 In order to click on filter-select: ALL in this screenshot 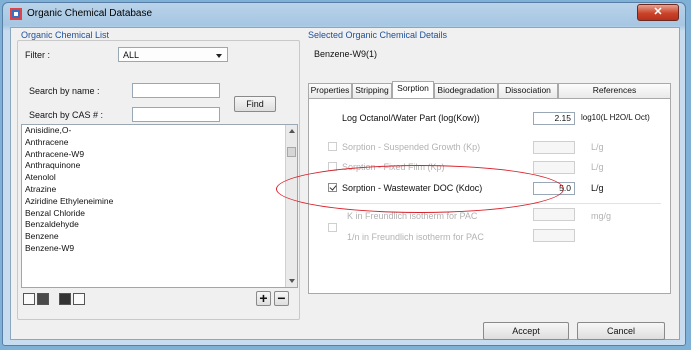, I will do `click(173, 54)`.